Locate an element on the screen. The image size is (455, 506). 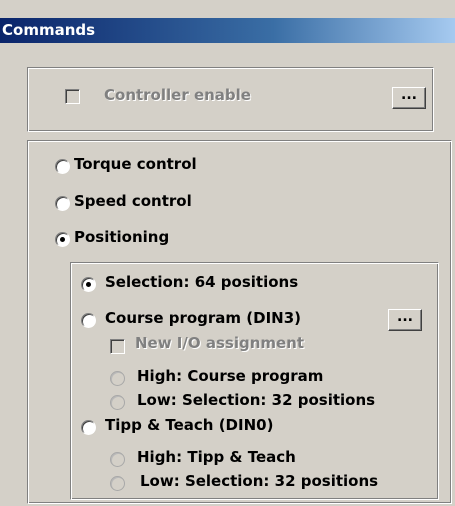
course-low-label: Low: Selection: 32 positions is located at coordinates (256, 400).